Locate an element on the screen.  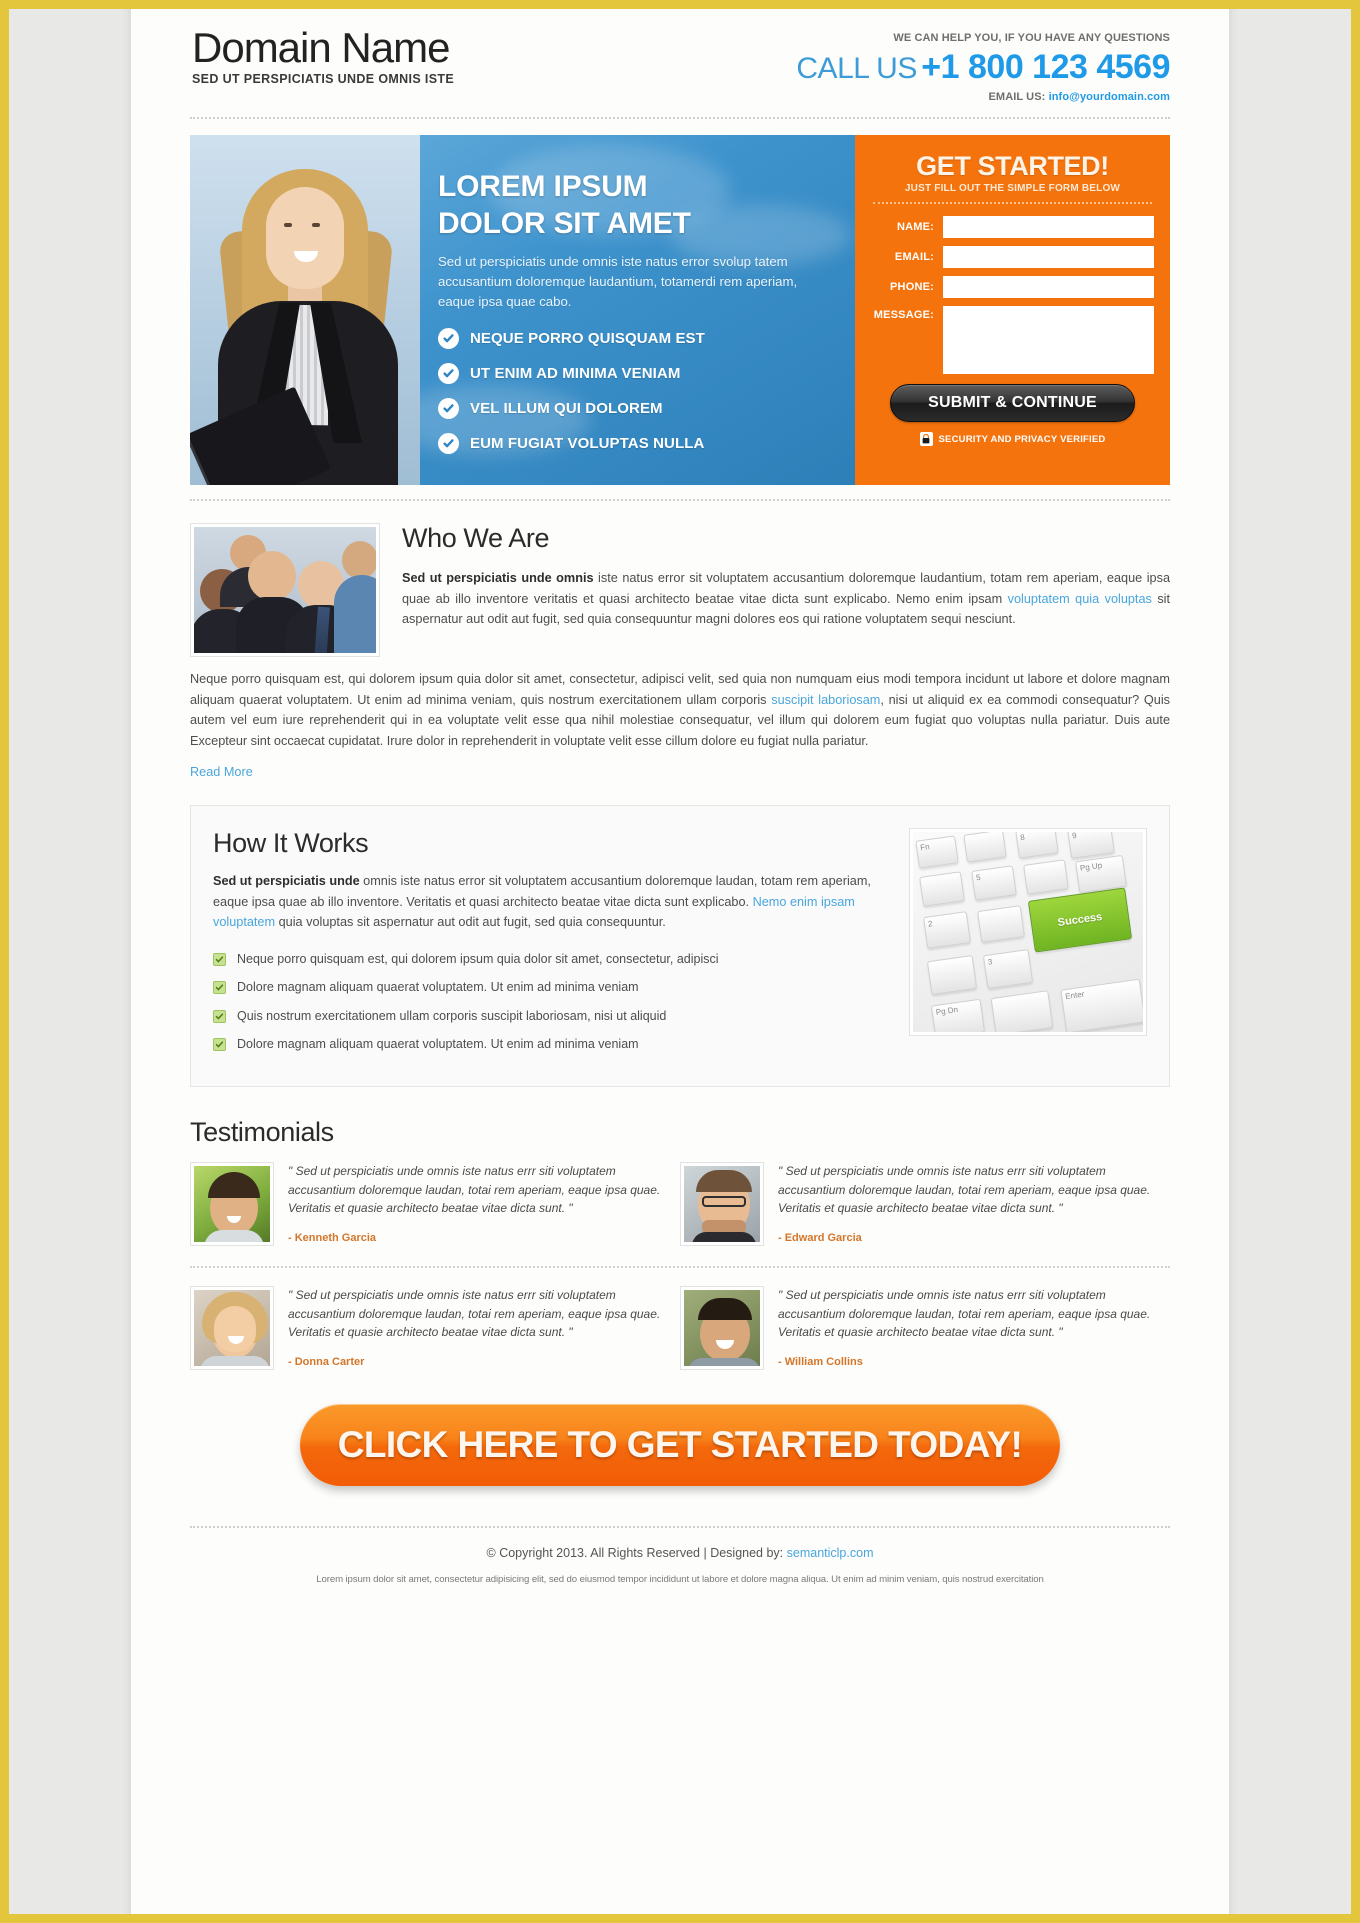
phone-number: +1 800 123 4569 is located at coordinates (1045, 67).